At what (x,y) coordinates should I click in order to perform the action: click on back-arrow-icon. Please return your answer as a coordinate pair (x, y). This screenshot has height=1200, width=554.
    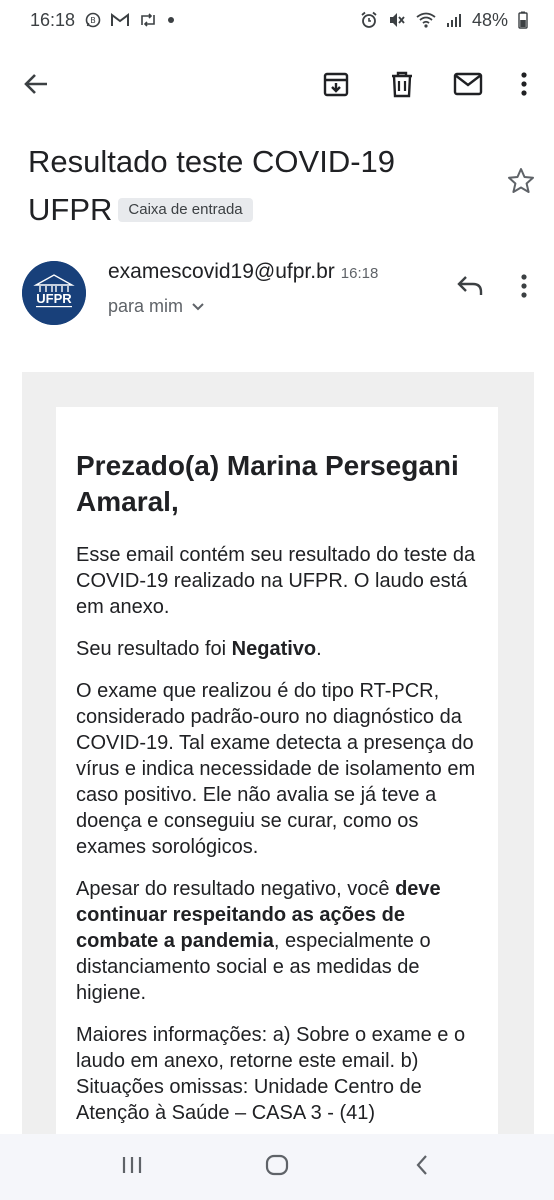
    Looking at the image, I should click on (36, 86).